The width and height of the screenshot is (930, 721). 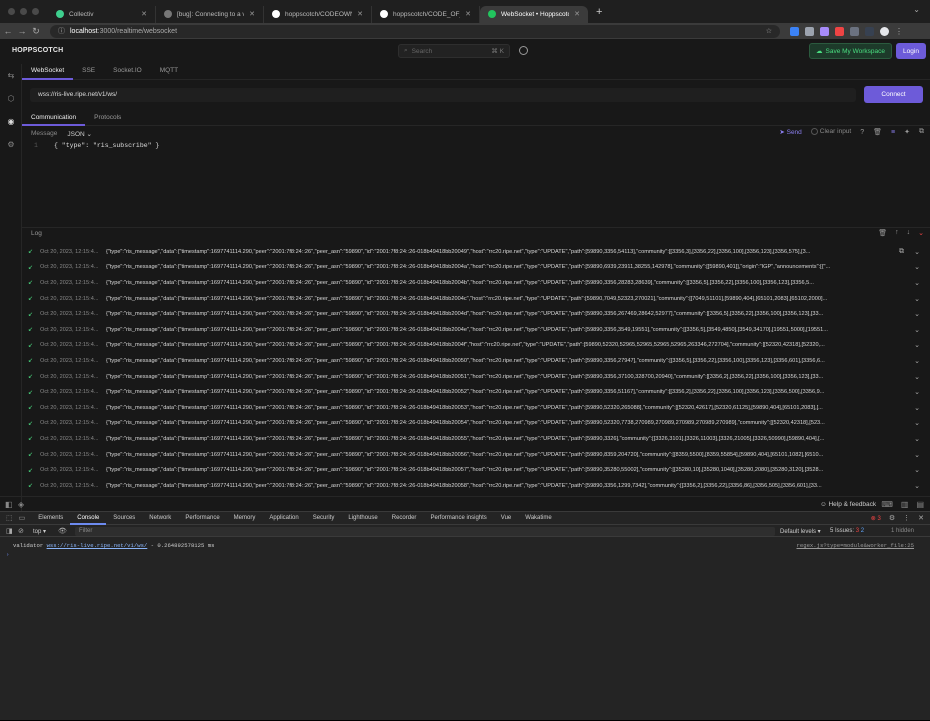 What do you see at coordinates (905, 504) in the screenshot?
I see `layout-icon: ▥` at bounding box center [905, 504].